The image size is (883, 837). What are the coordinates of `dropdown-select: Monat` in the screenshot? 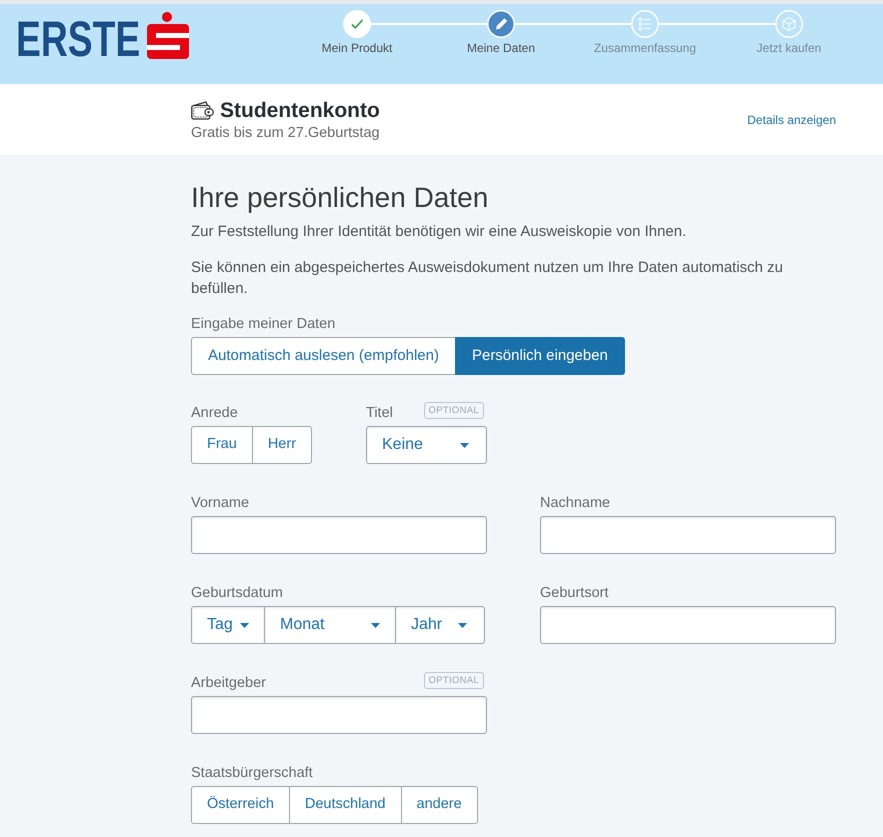 It's located at (330, 625).